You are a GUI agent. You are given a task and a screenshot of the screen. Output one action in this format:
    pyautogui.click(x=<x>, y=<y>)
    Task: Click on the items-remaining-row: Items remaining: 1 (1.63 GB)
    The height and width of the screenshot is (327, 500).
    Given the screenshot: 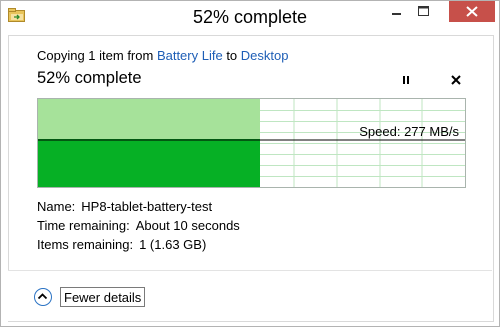 What is the action you would take?
    pyautogui.click(x=138, y=246)
    